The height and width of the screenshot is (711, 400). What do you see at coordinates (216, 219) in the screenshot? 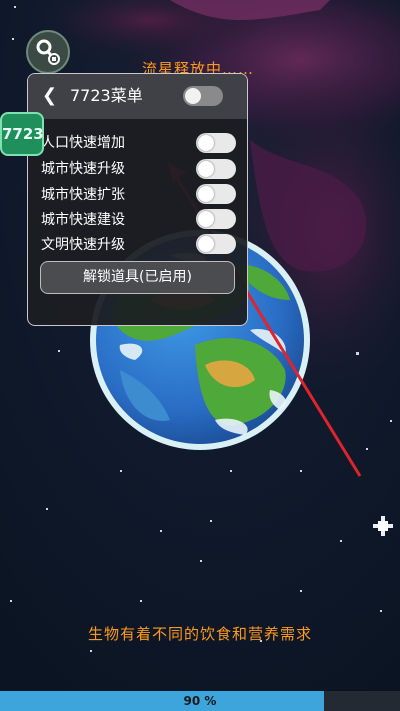
I see `toggle-city-build` at bounding box center [216, 219].